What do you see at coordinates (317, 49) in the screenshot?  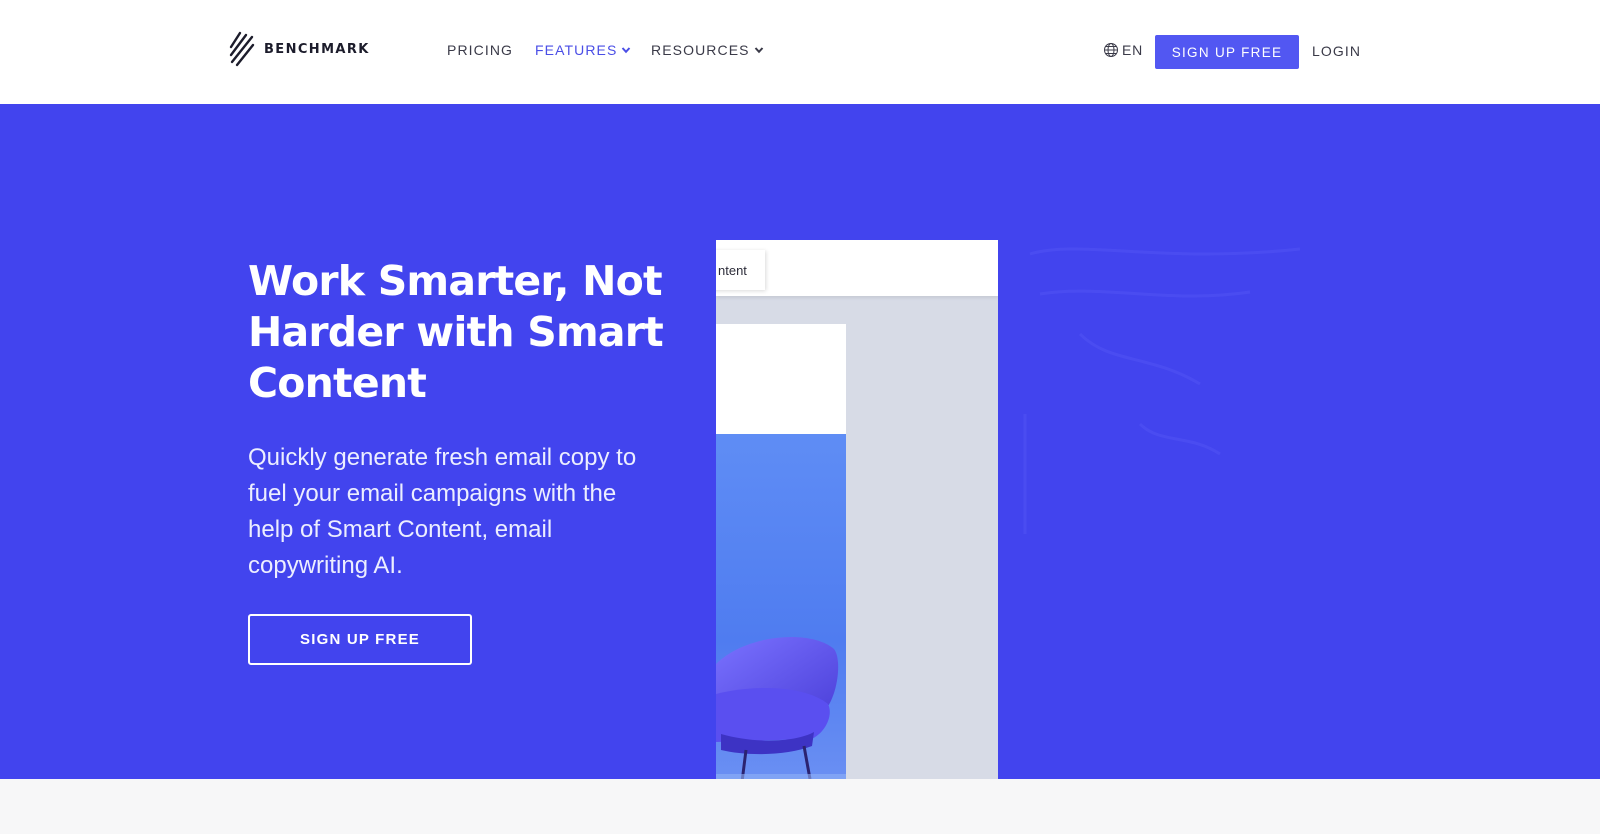 I see `brand-name: BENCHMARK` at bounding box center [317, 49].